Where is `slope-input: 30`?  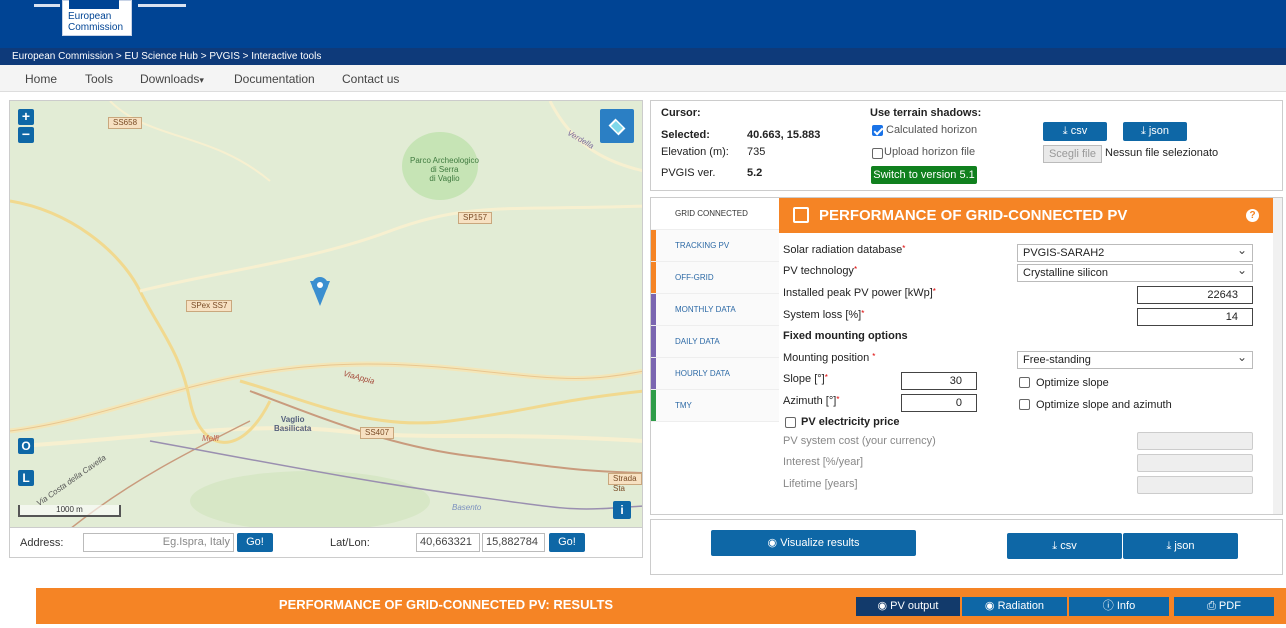
slope-input: 30 is located at coordinates (939, 381).